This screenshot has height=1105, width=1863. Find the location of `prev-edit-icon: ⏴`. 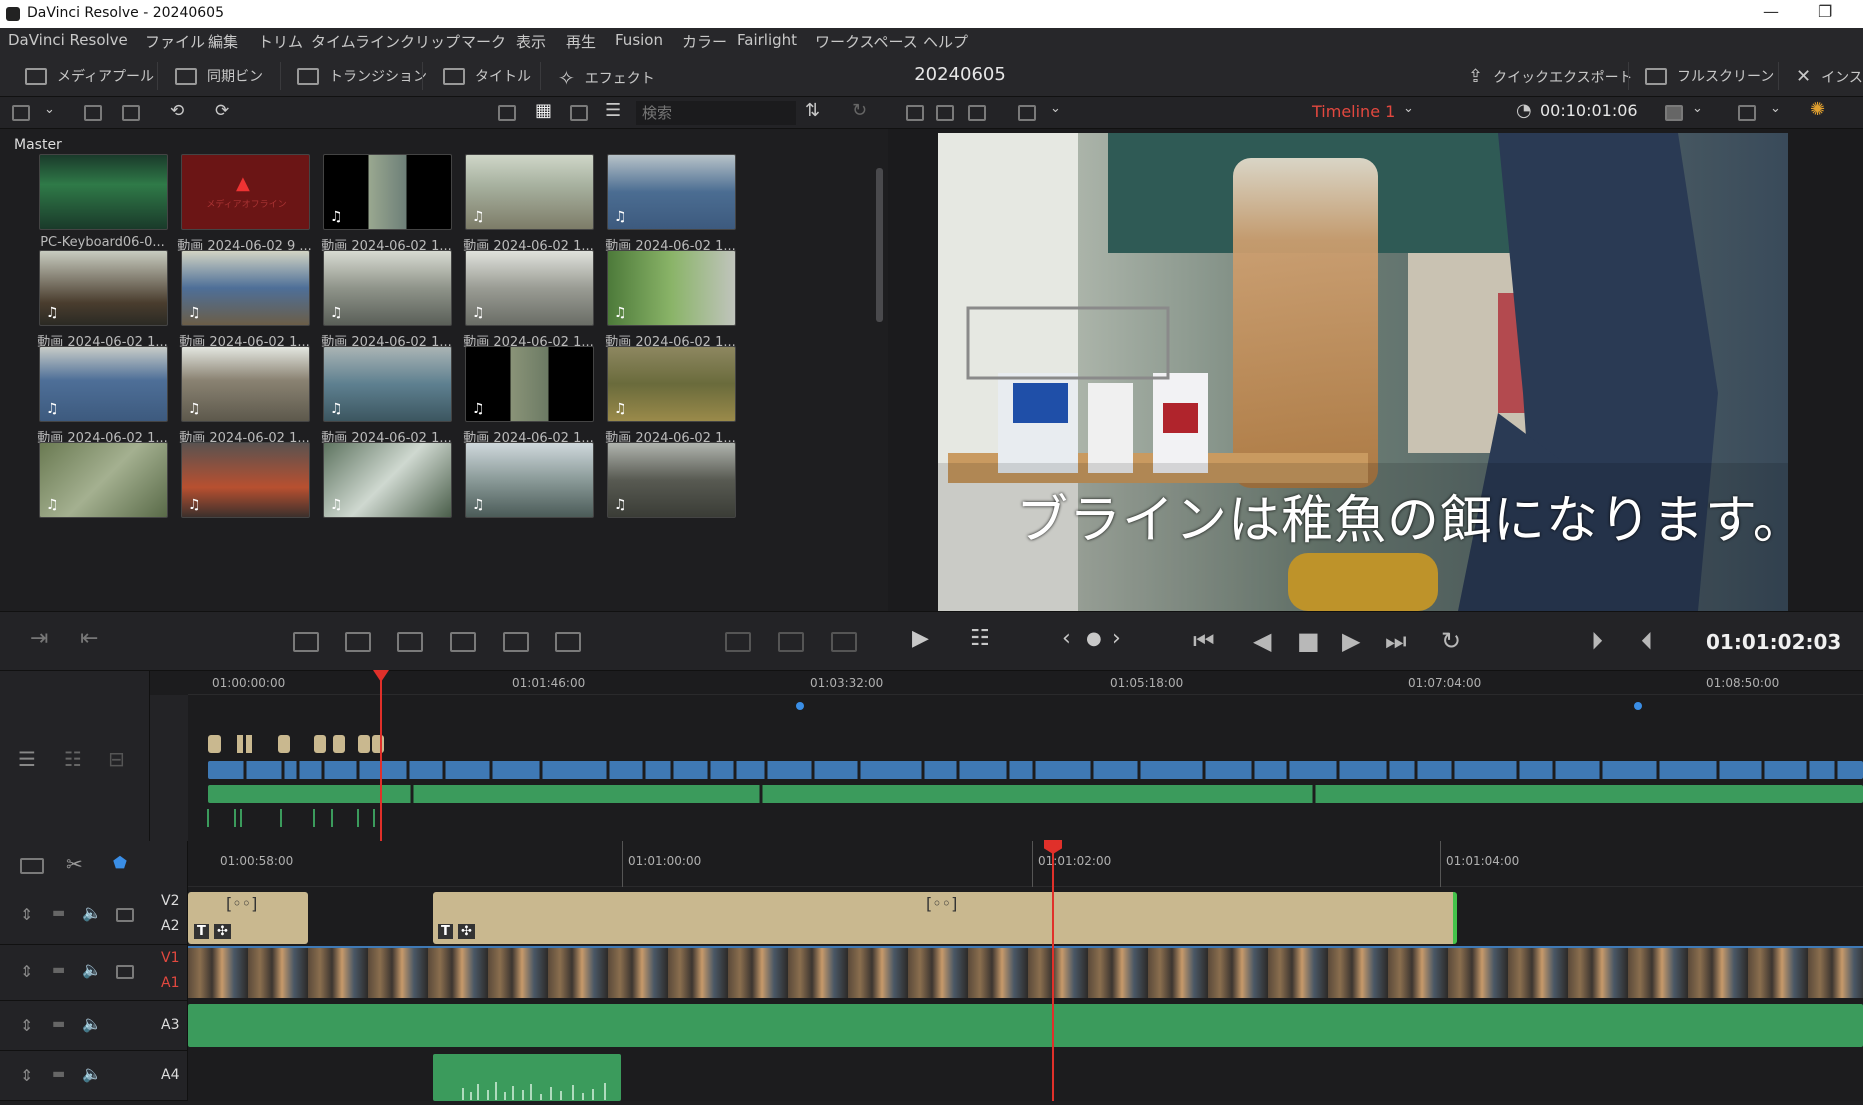

prev-edit-icon: ⏴ is located at coordinates (1647, 641).